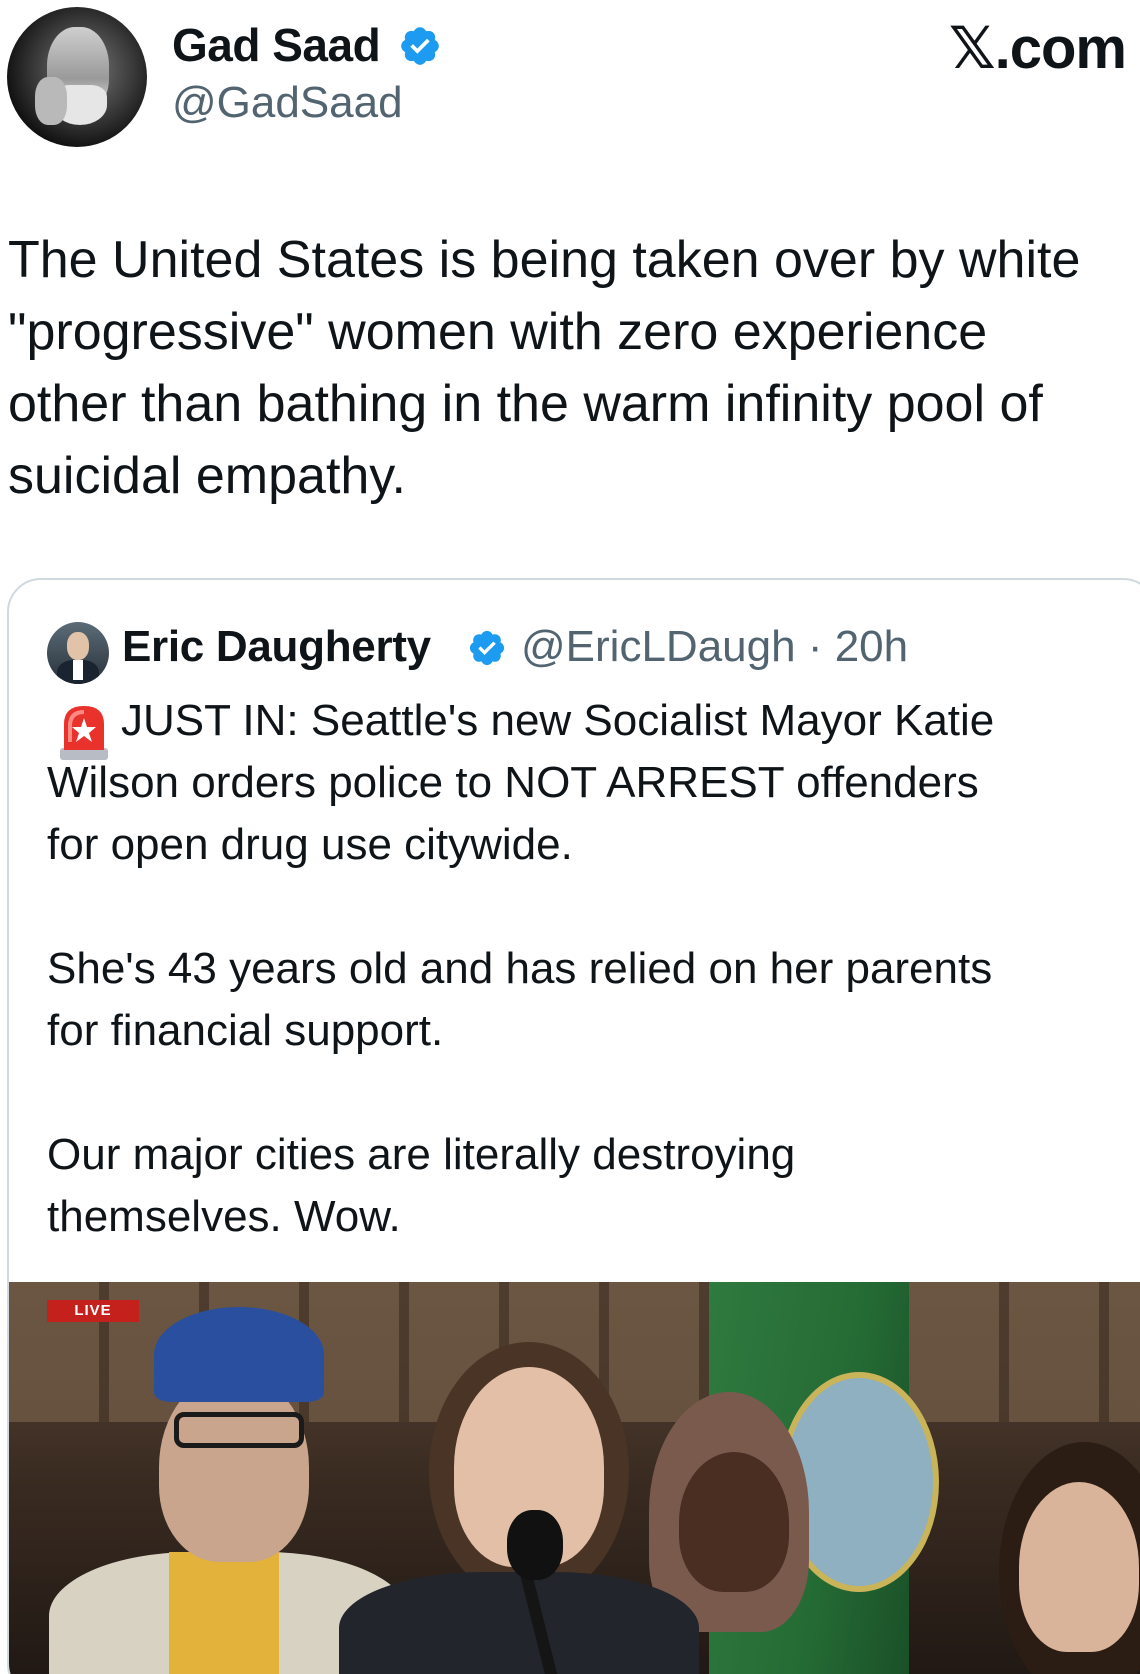 This screenshot has height=1674, width=1140. What do you see at coordinates (239, 1354) in the screenshot?
I see `person-left-cap` at bounding box center [239, 1354].